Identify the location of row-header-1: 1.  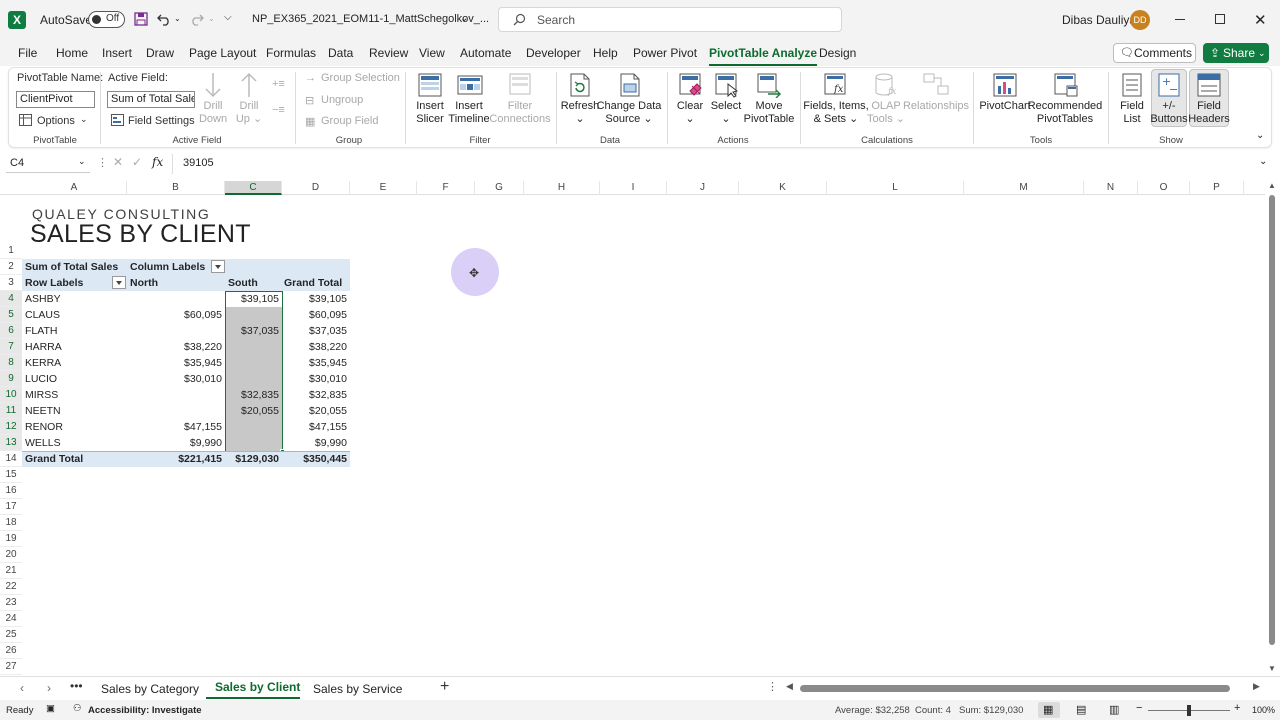
(11, 227).